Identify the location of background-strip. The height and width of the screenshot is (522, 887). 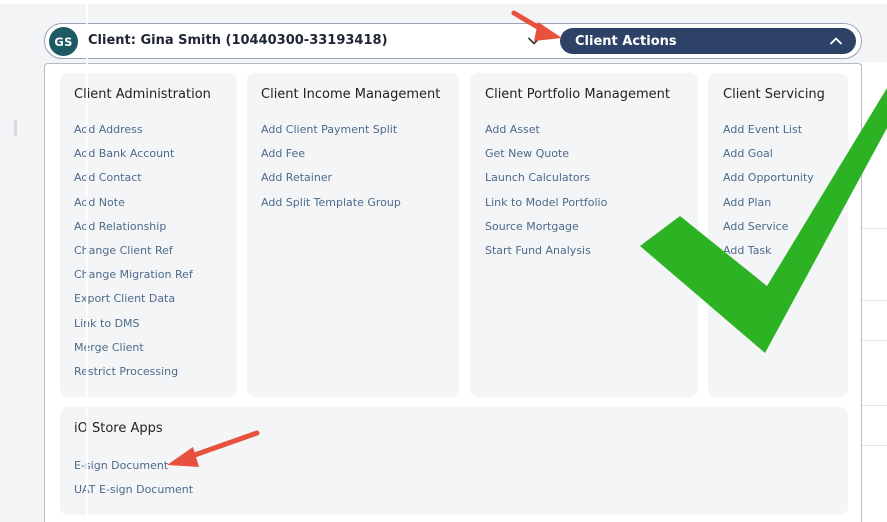
(443, 2).